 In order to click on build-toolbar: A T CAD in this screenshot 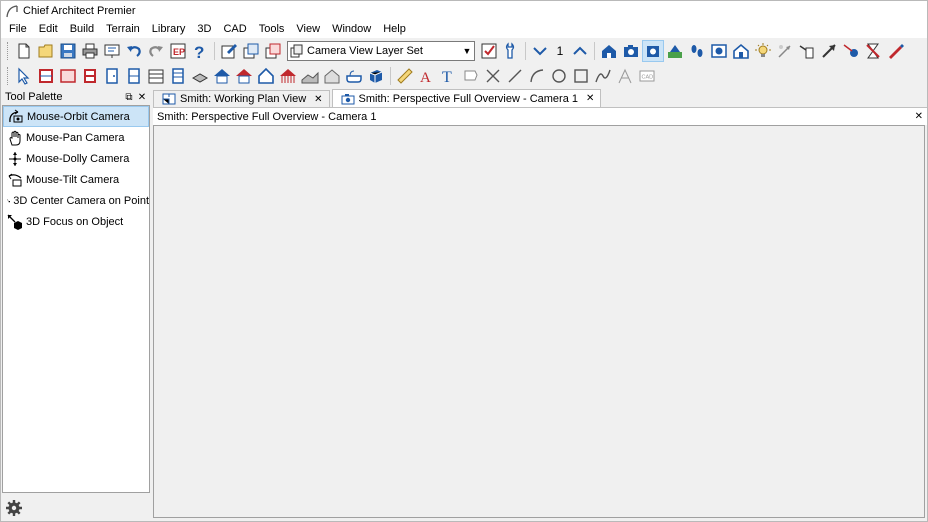, I will do `click(464, 76)`.